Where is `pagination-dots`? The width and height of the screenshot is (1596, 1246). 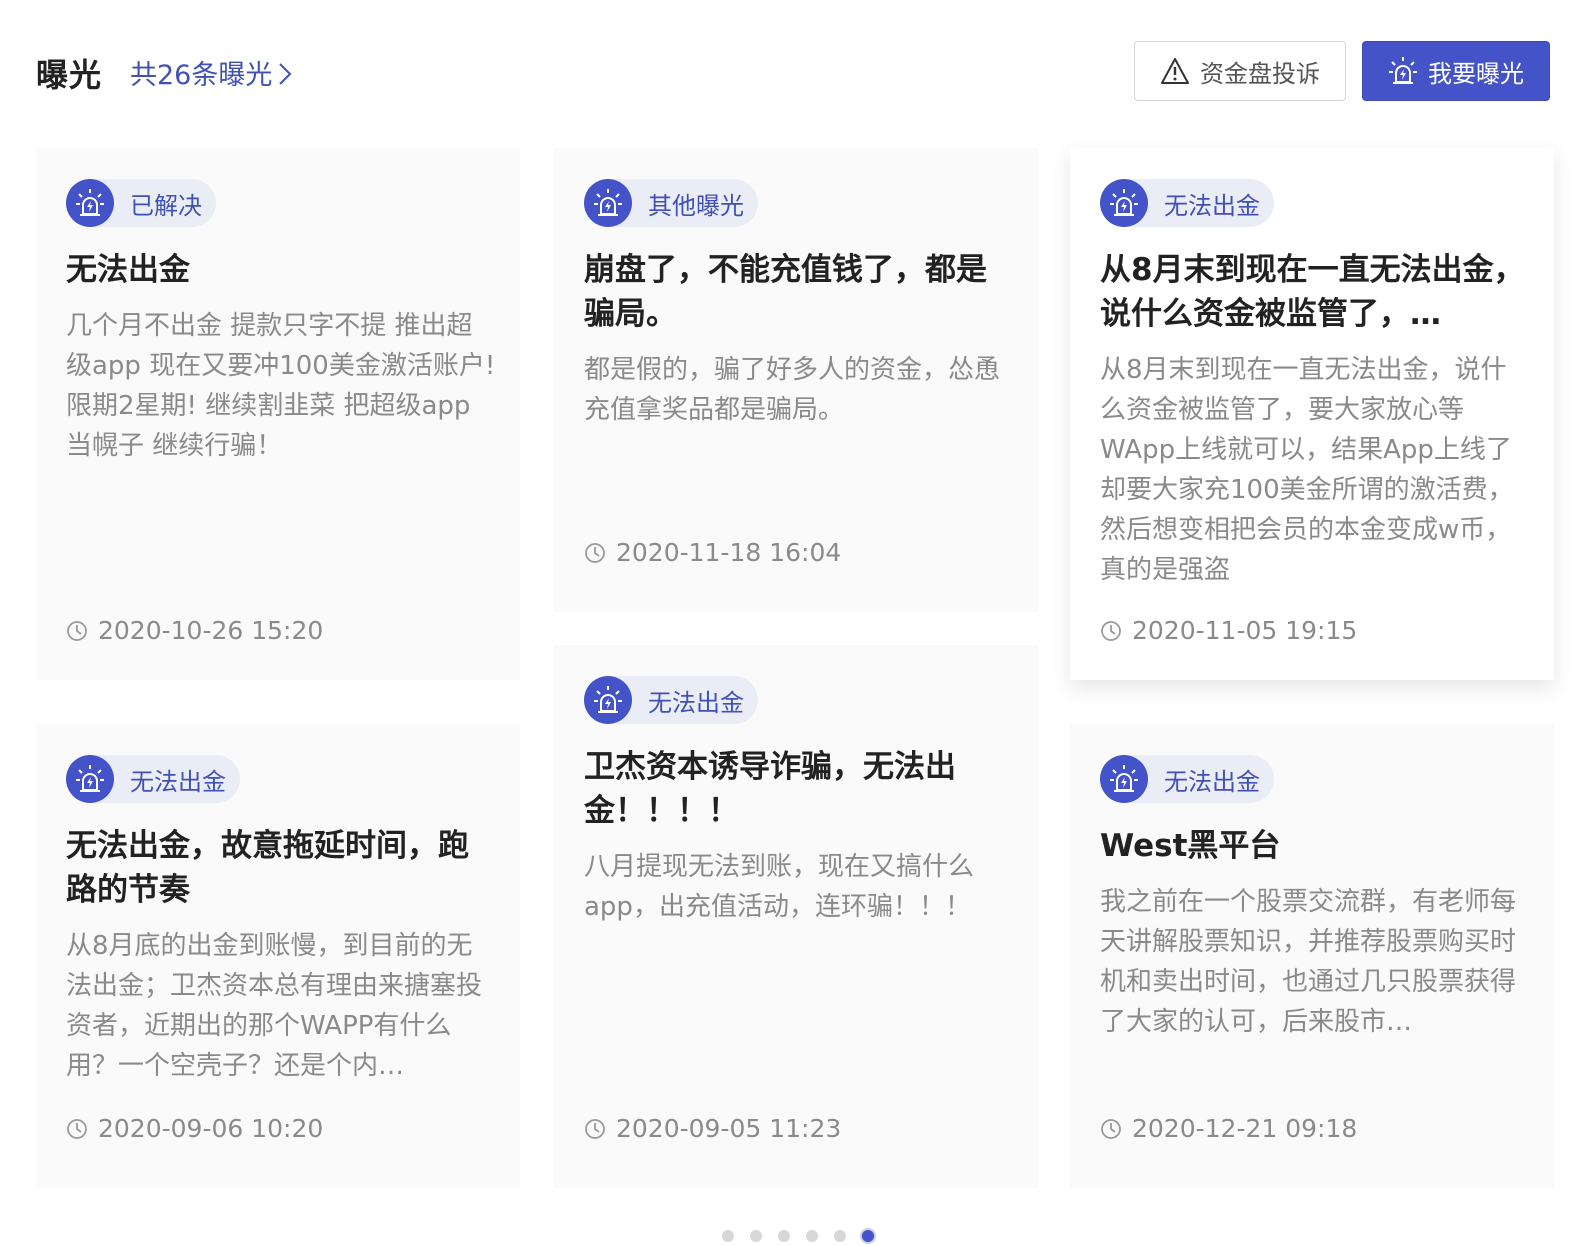
pagination-dots is located at coordinates (798, 1236).